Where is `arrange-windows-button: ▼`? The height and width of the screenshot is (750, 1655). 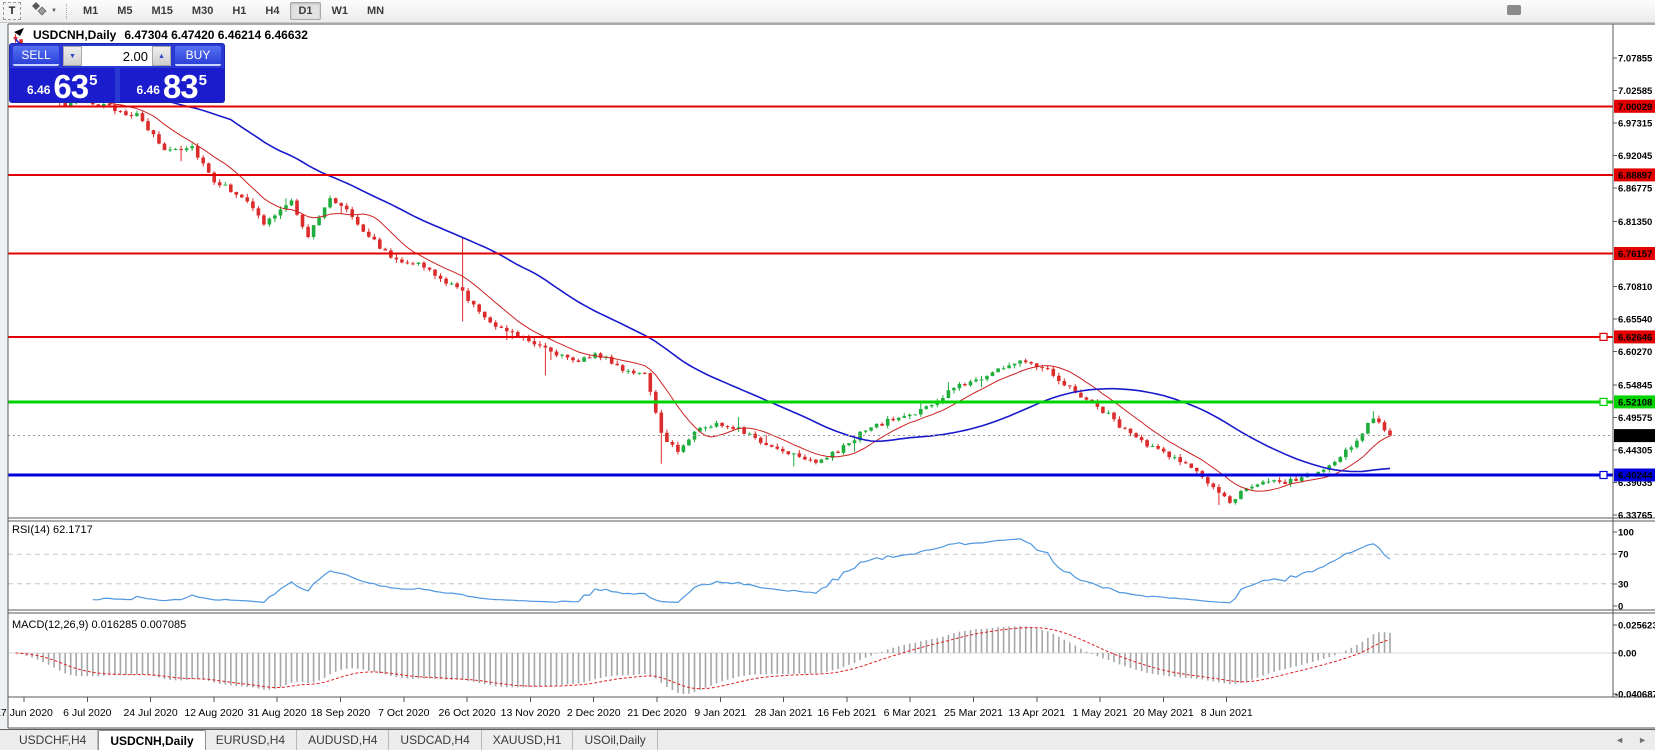
arrange-windows-button: ▼ is located at coordinates (44, 11).